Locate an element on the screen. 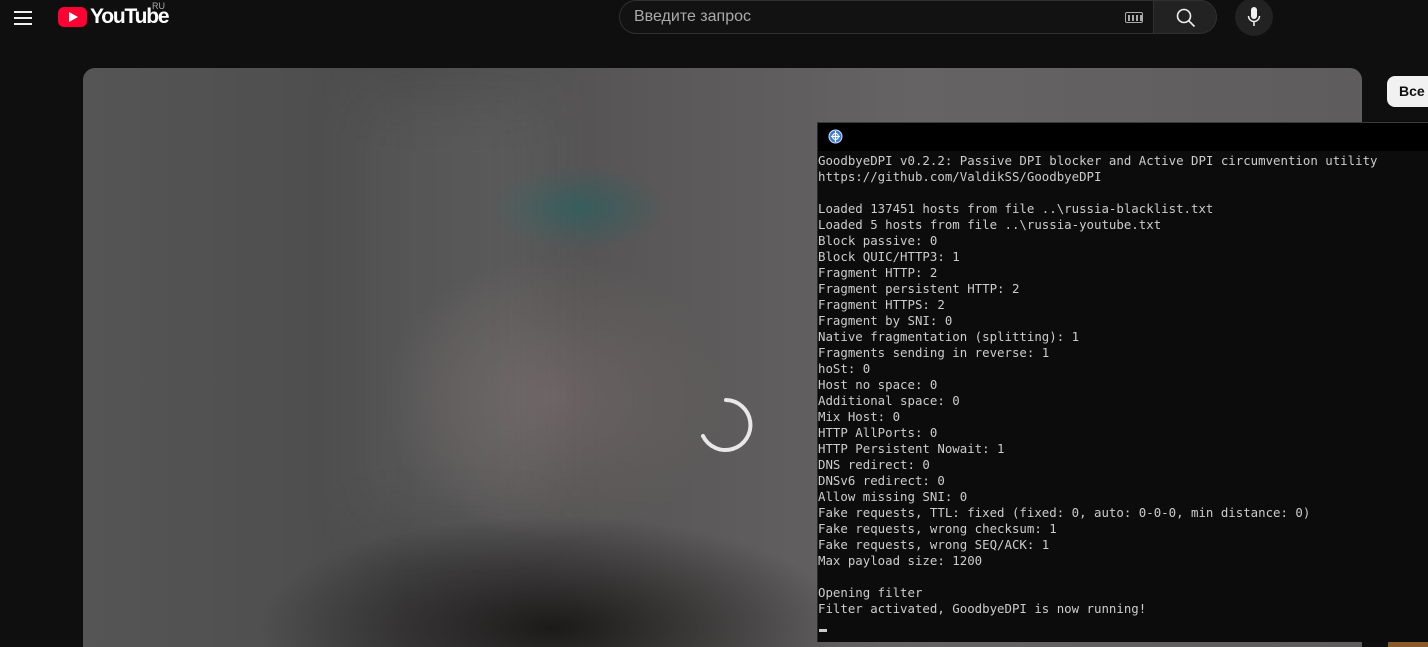 This screenshot has height=647, width=1428. console-line: DNSv6 redirect: 0 is located at coordinates (881, 480).